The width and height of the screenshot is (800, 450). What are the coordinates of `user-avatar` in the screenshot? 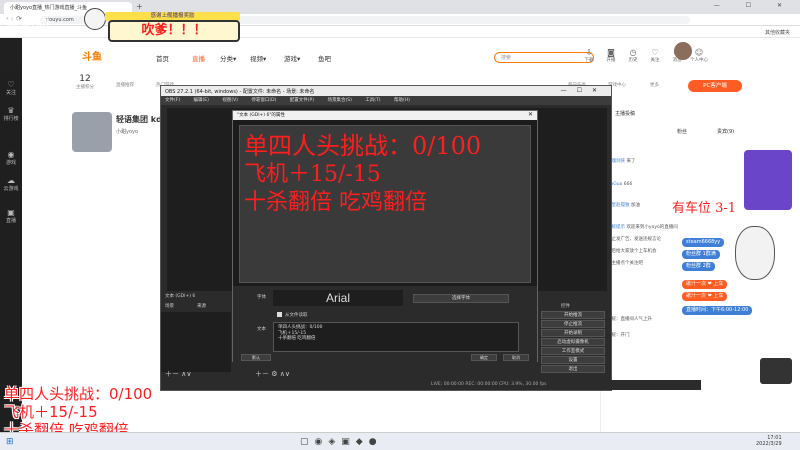 It's located at (683, 51).